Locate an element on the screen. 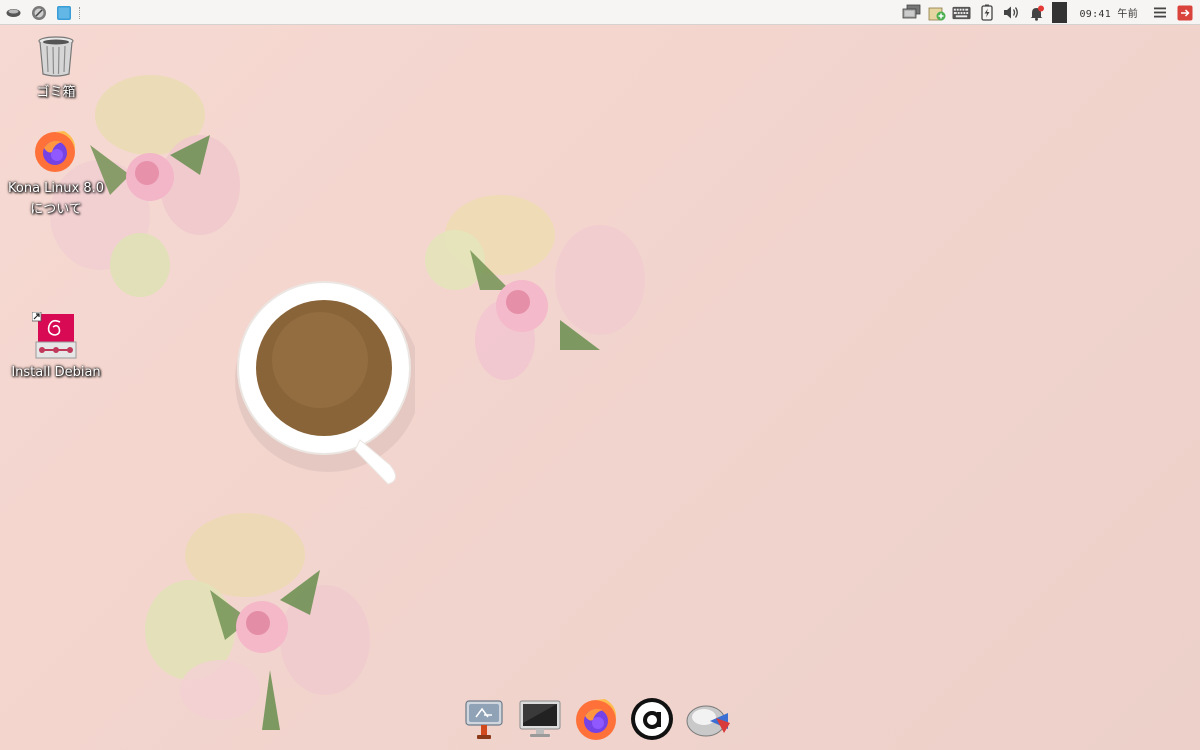  updates-button is located at coordinates (936, 12).